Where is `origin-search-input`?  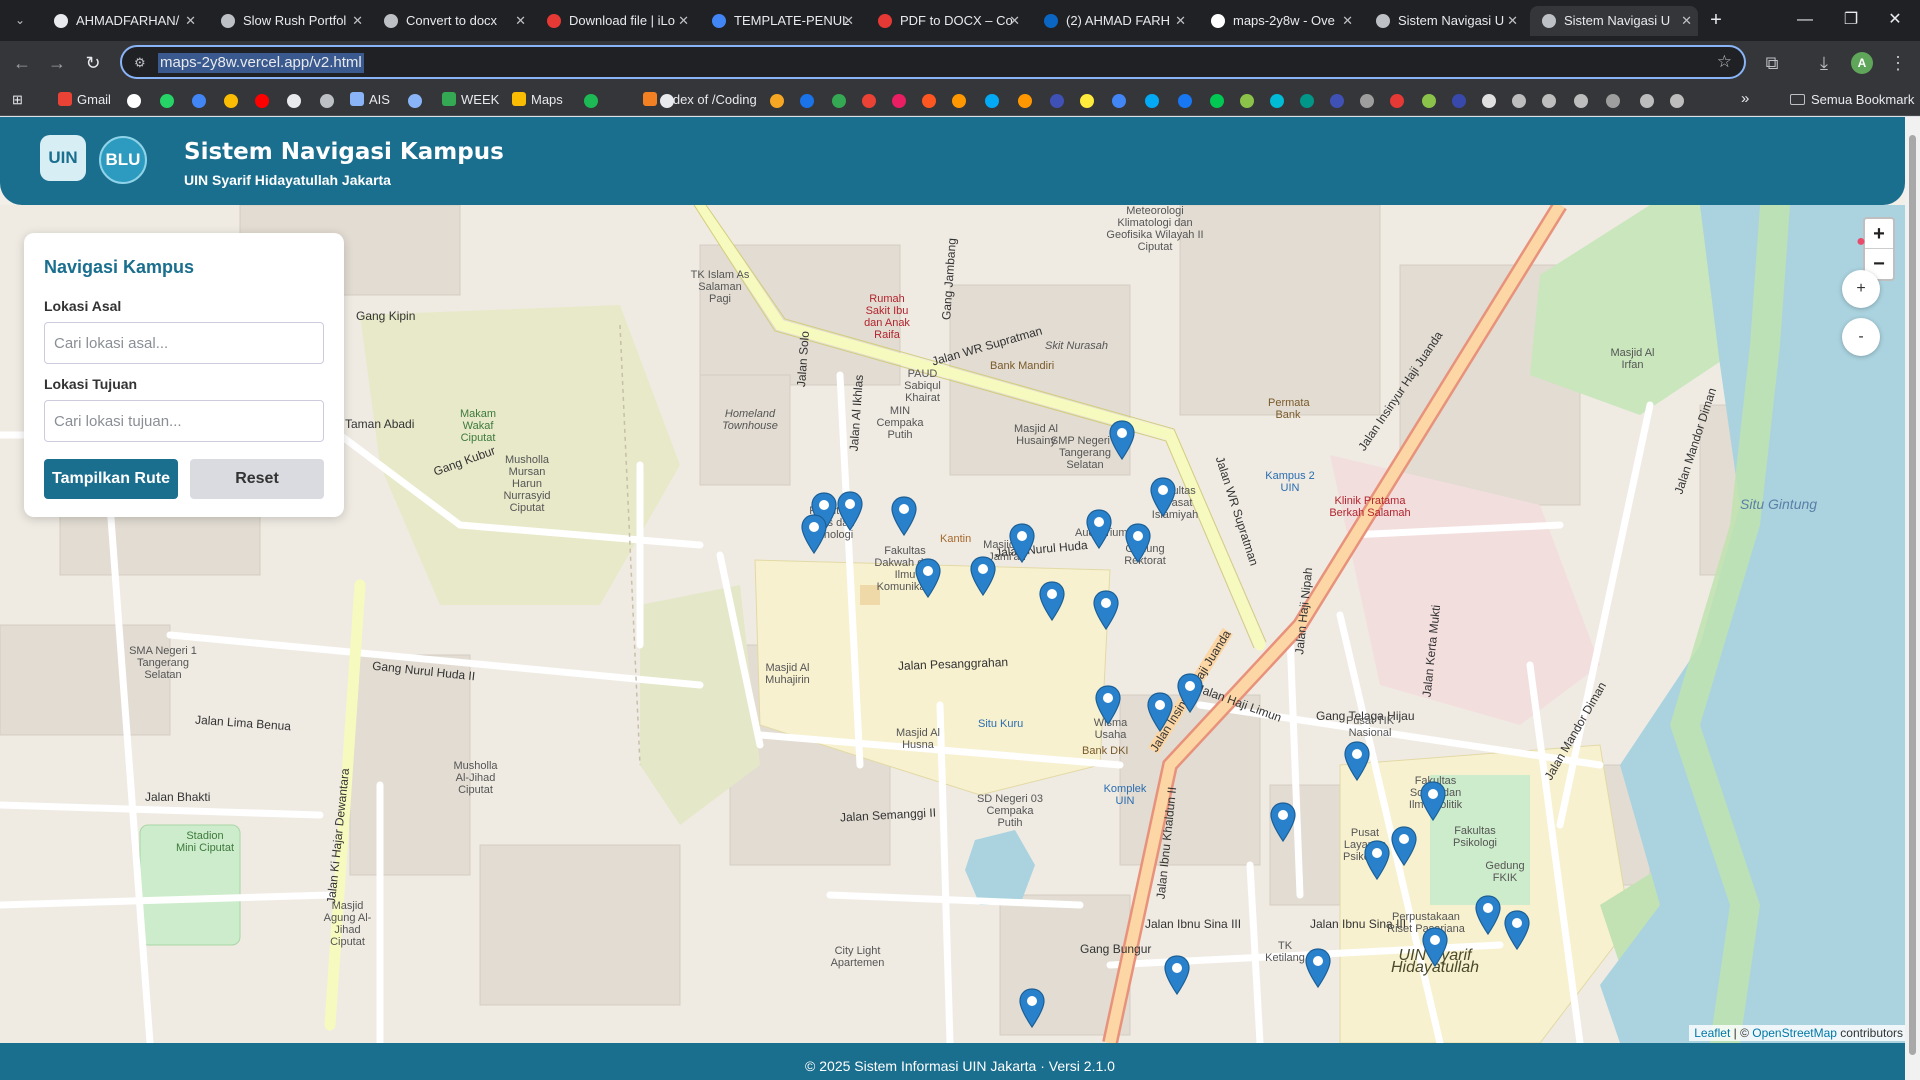
origin-search-input is located at coordinates (184, 343).